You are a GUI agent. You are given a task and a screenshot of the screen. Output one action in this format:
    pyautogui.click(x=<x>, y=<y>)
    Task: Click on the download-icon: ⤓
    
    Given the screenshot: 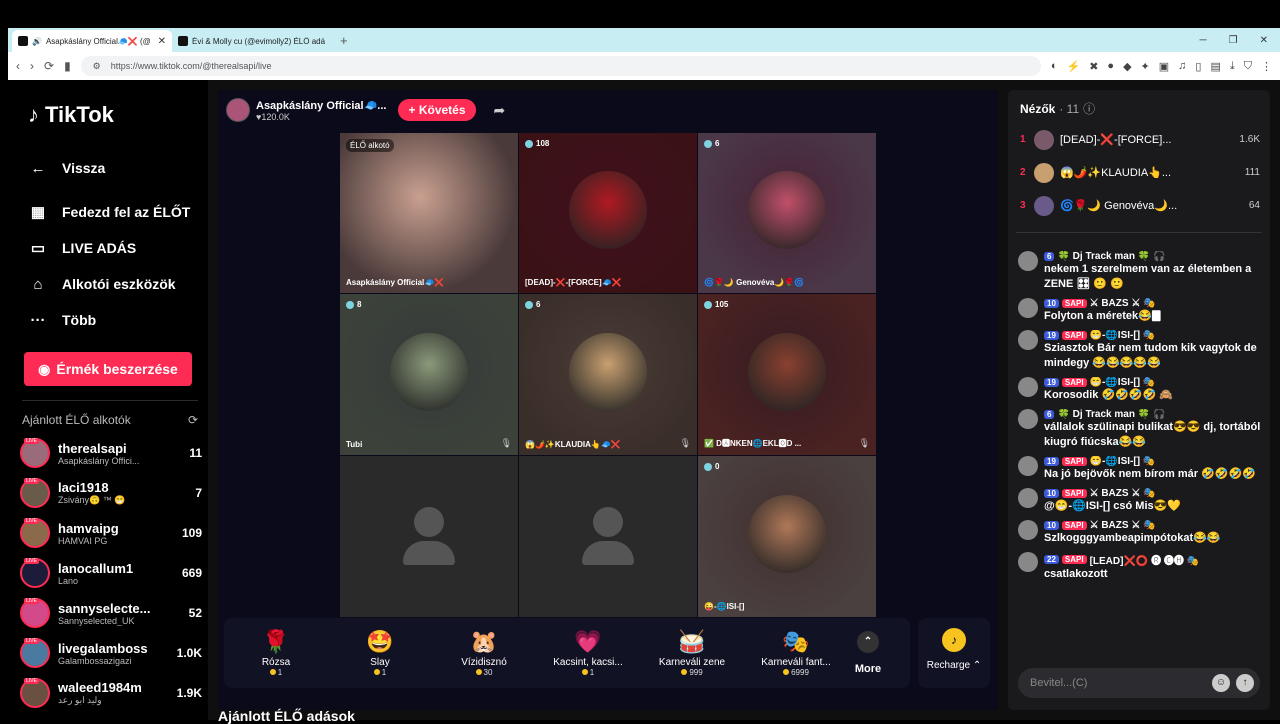 What is the action you would take?
    pyautogui.click(x=1232, y=66)
    